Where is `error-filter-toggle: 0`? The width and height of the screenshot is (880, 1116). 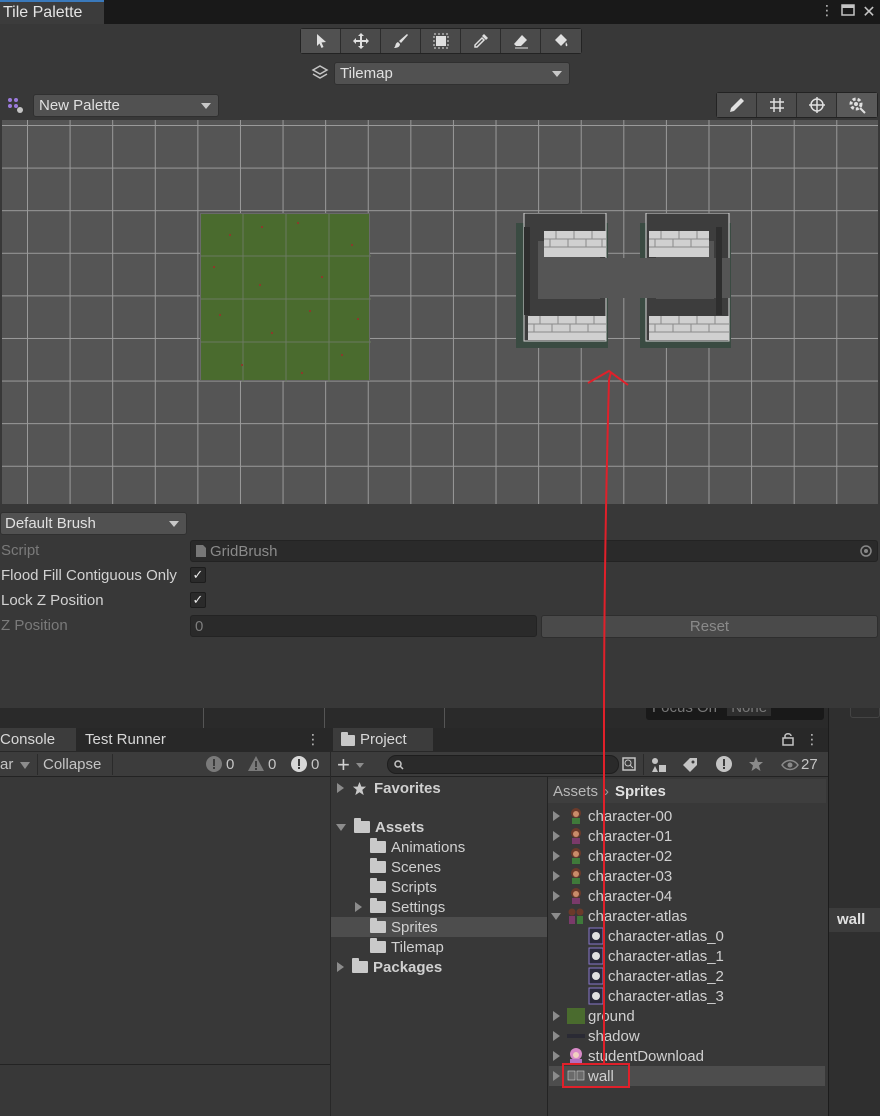 error-filter-toggle: 0 is located at coordinates (304, 764).